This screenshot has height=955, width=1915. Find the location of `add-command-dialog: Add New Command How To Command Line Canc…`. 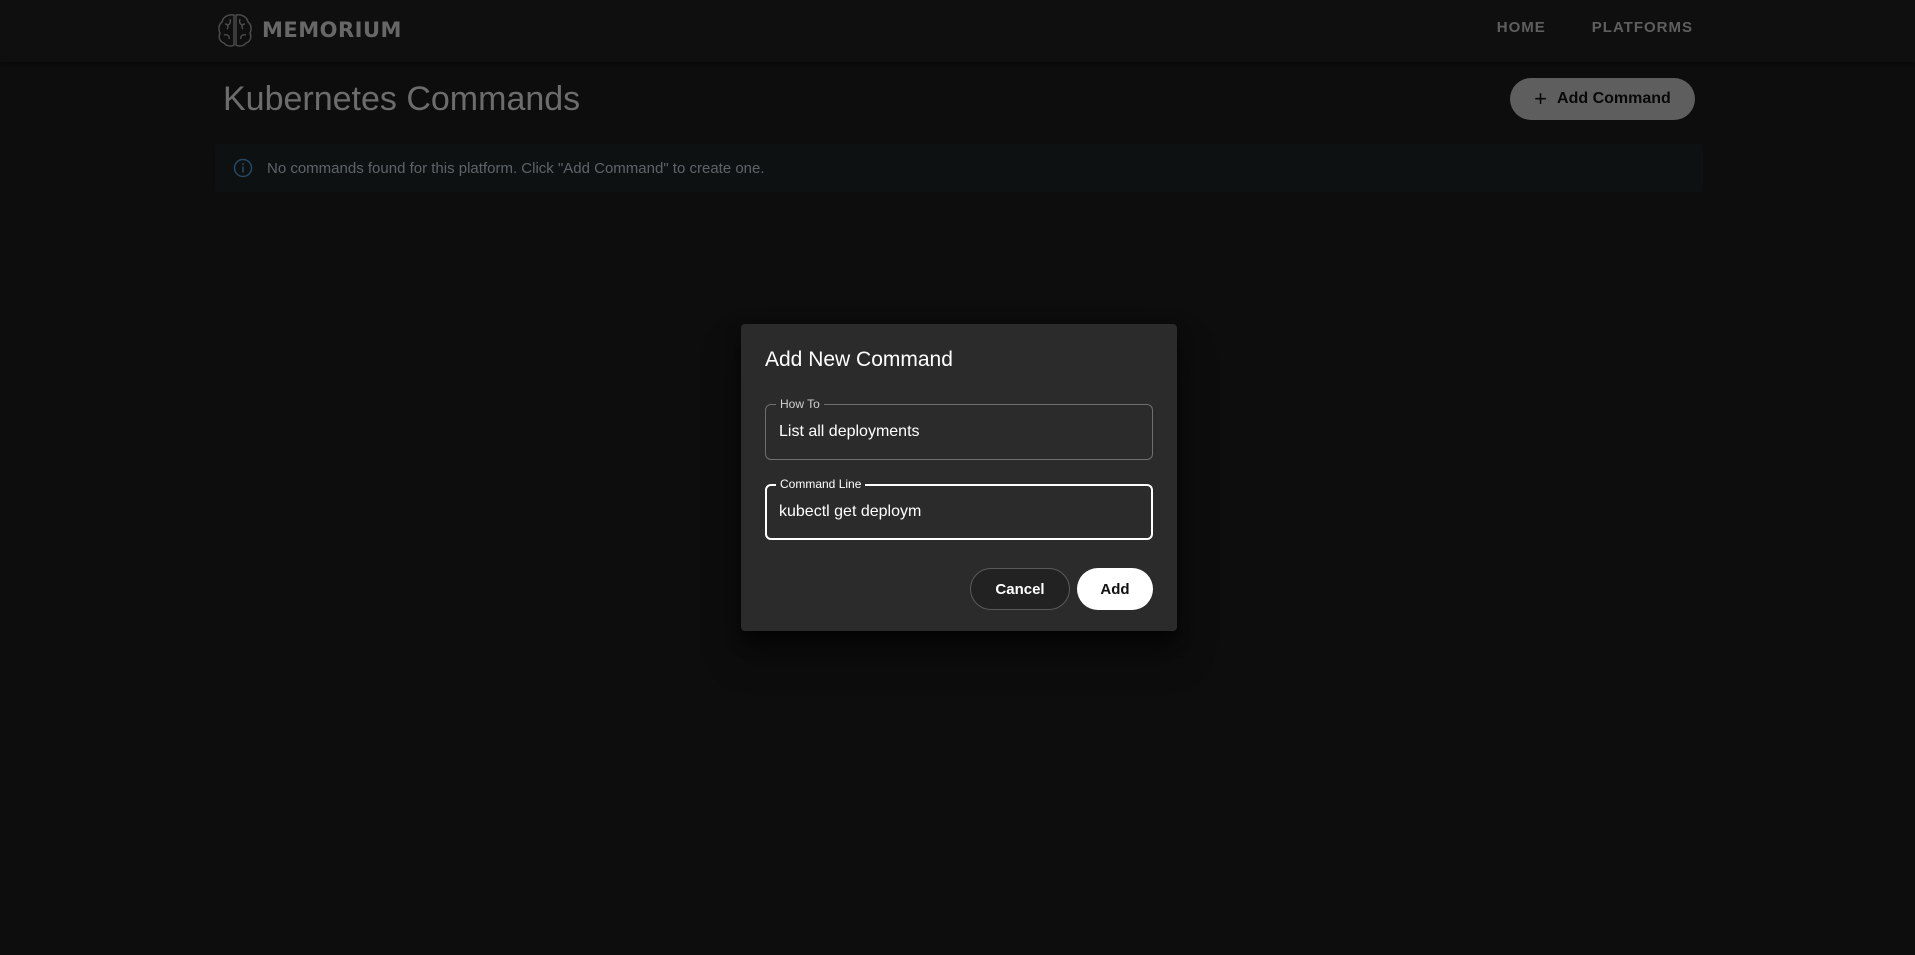

add-command-dialog: Add New Command How To Command Line Canc… is located at coordinates (959, 477).